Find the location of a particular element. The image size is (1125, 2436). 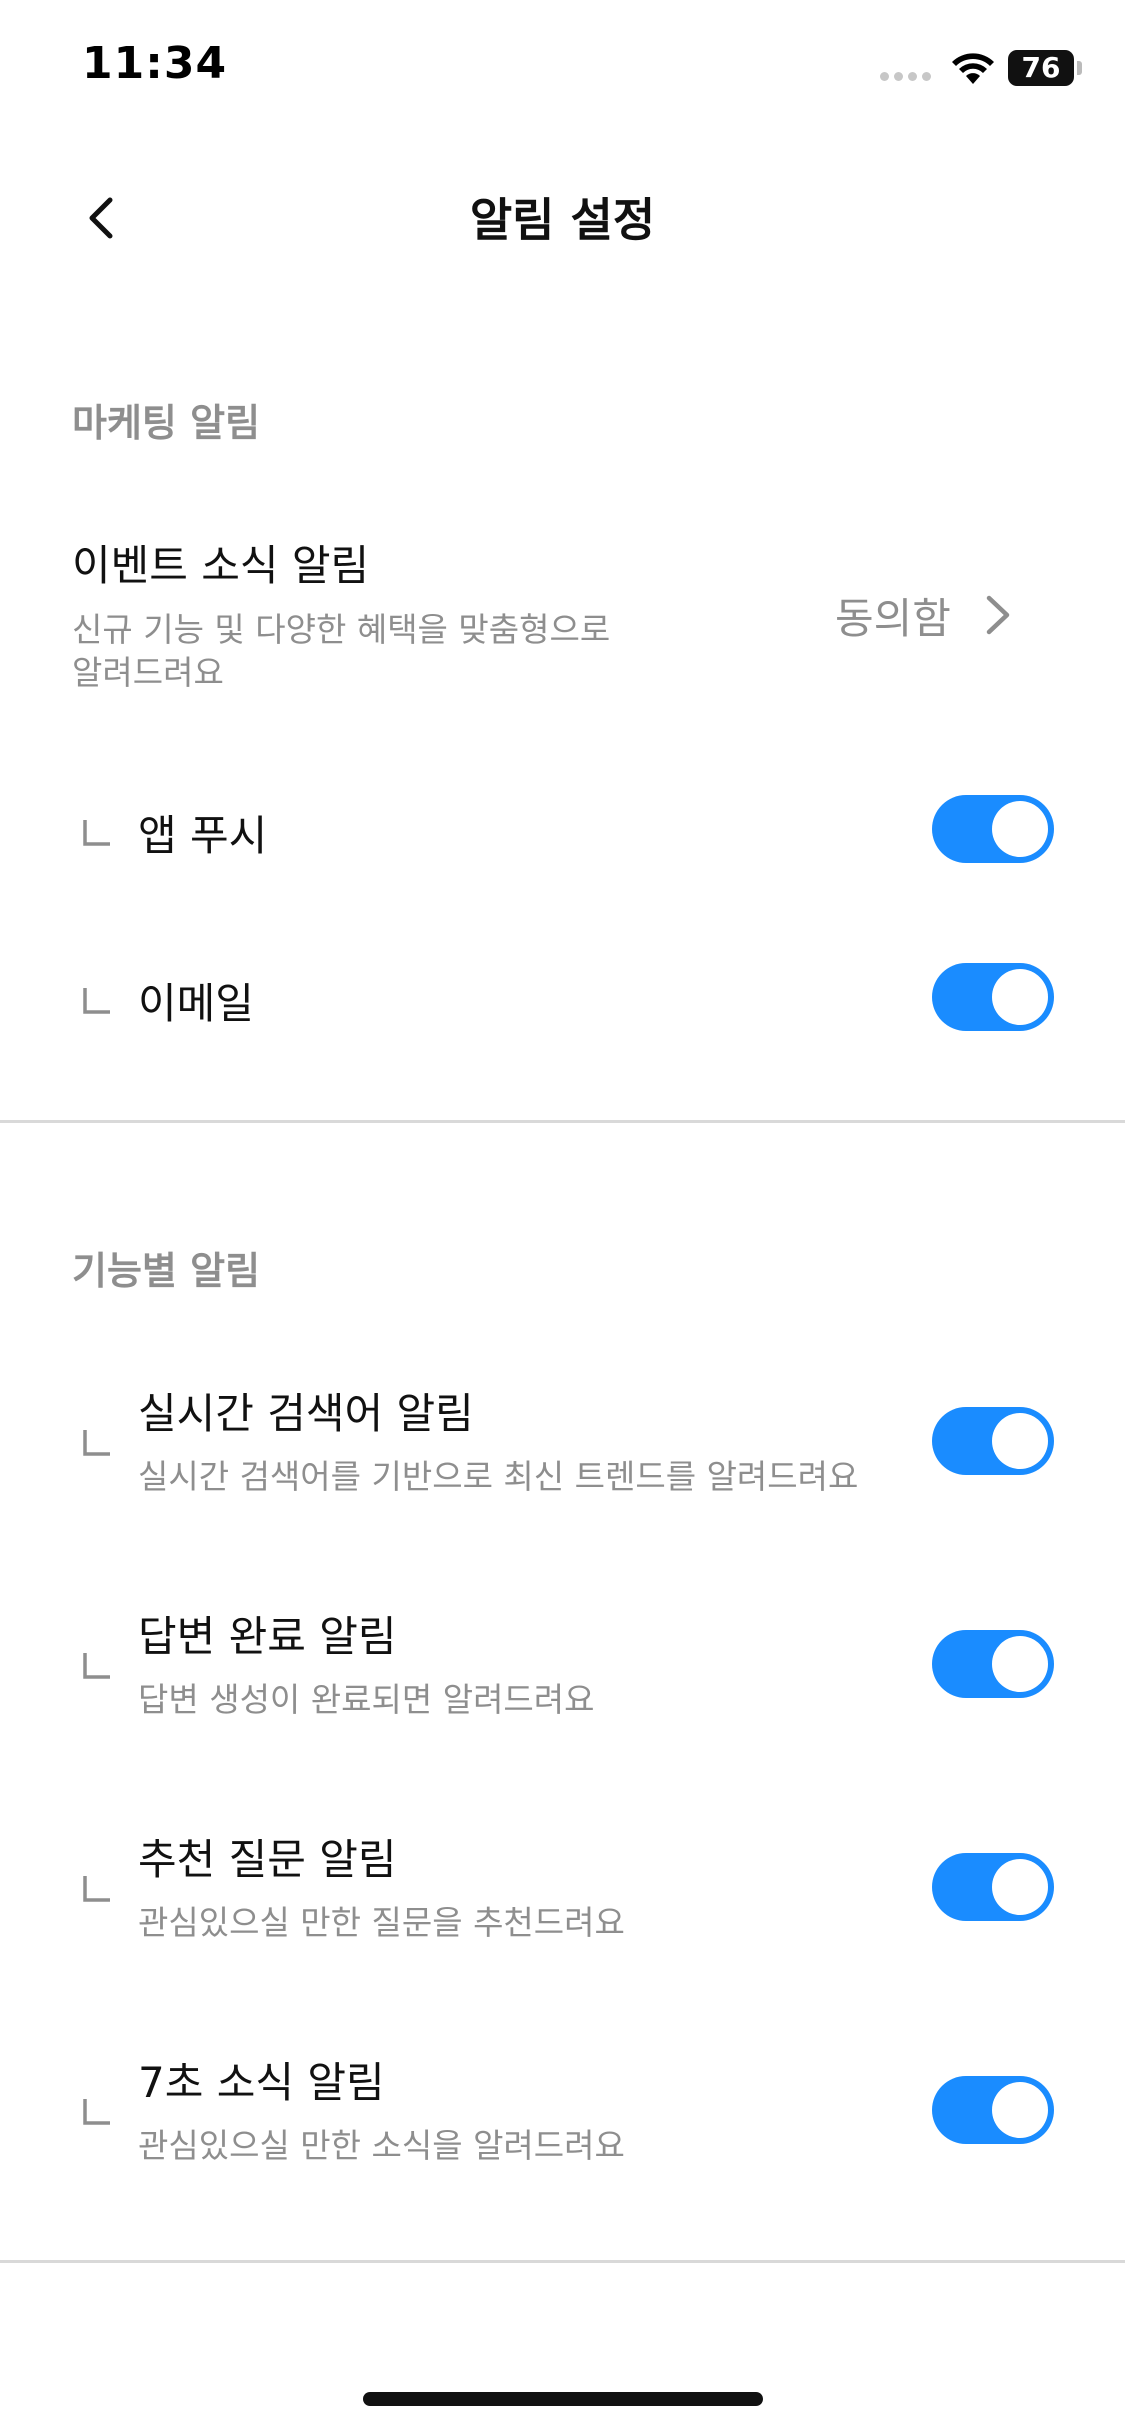

event-notification-title: 이벤트 소식 알림 is located at coordinates (221, 565).